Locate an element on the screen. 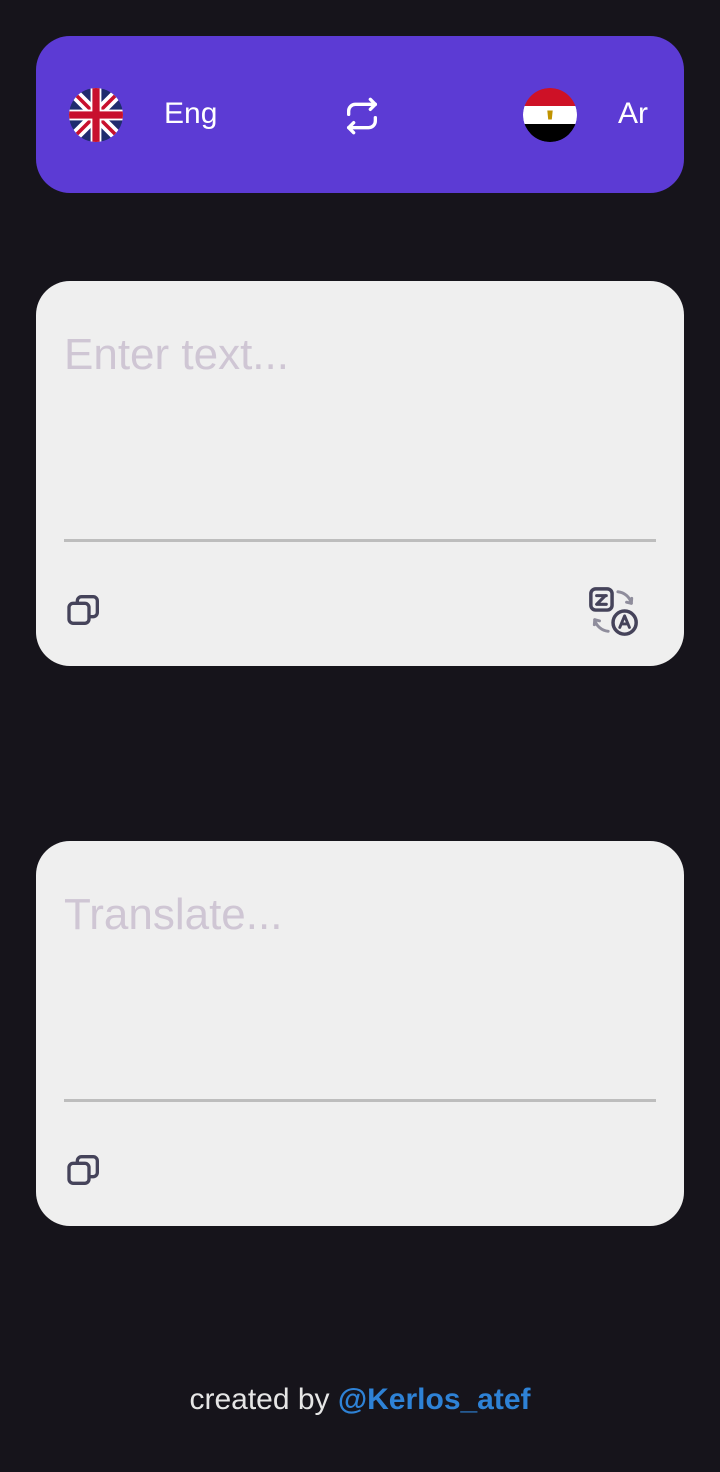 This screenshot has height=1472, width=720. input-underline is located at coordinates (360, 540).